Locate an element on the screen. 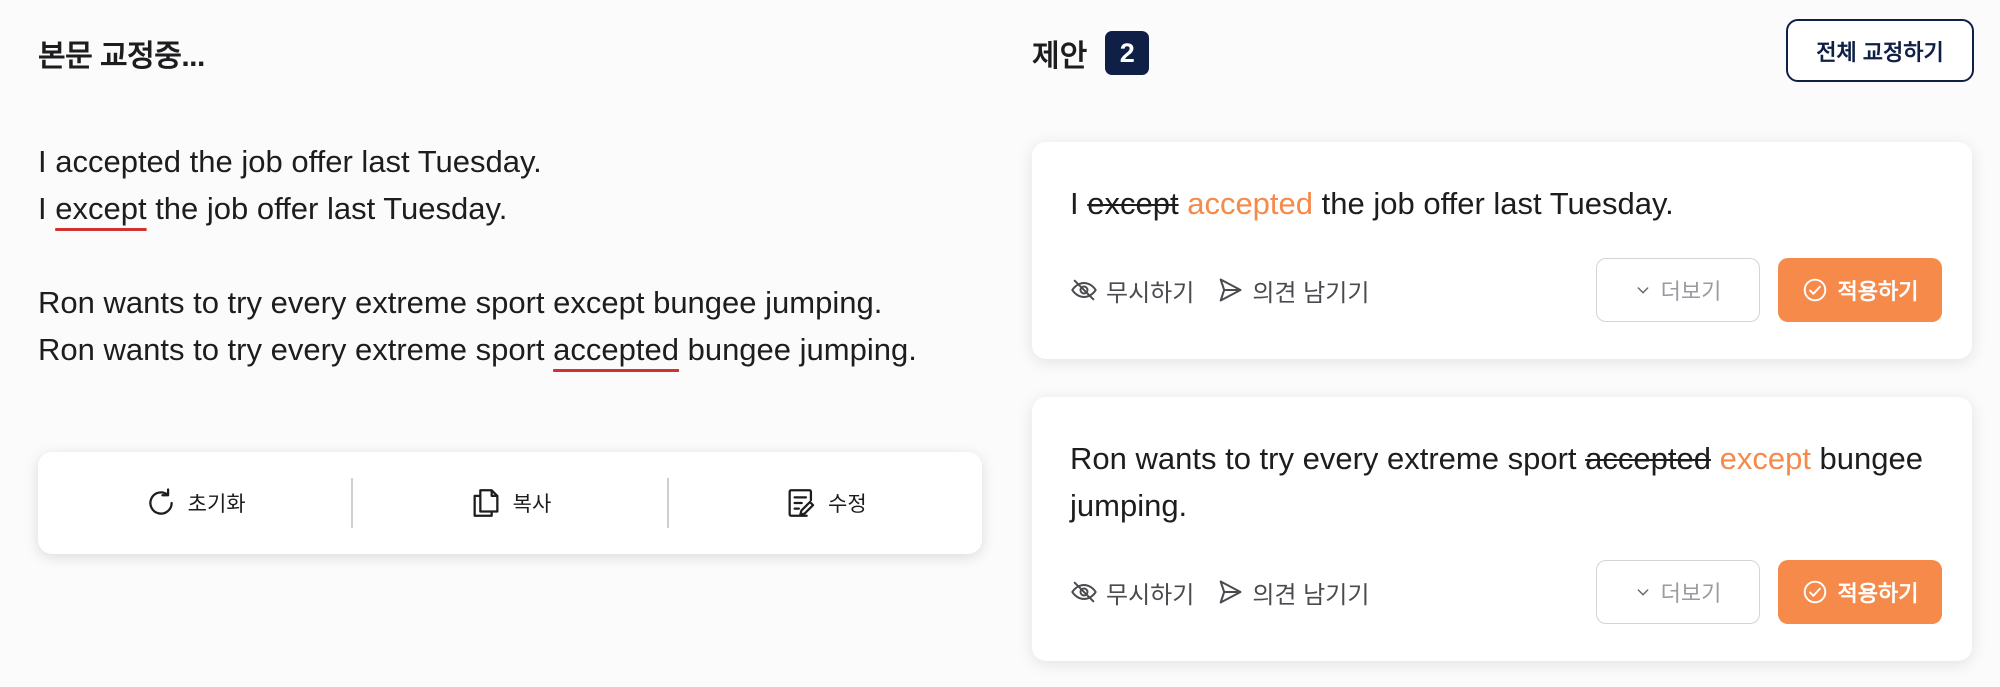  reset-button: 초기화 is located at coordinates (194, 503).